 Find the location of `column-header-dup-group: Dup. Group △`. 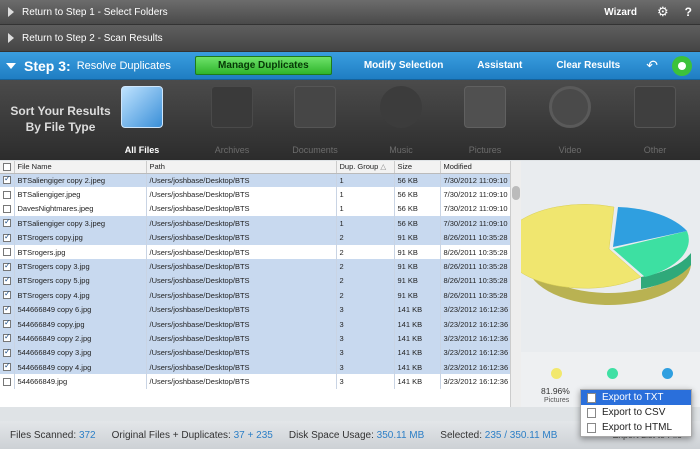

column-header-dup-group: Dup. Group △ is located at coordinates (365, 167).